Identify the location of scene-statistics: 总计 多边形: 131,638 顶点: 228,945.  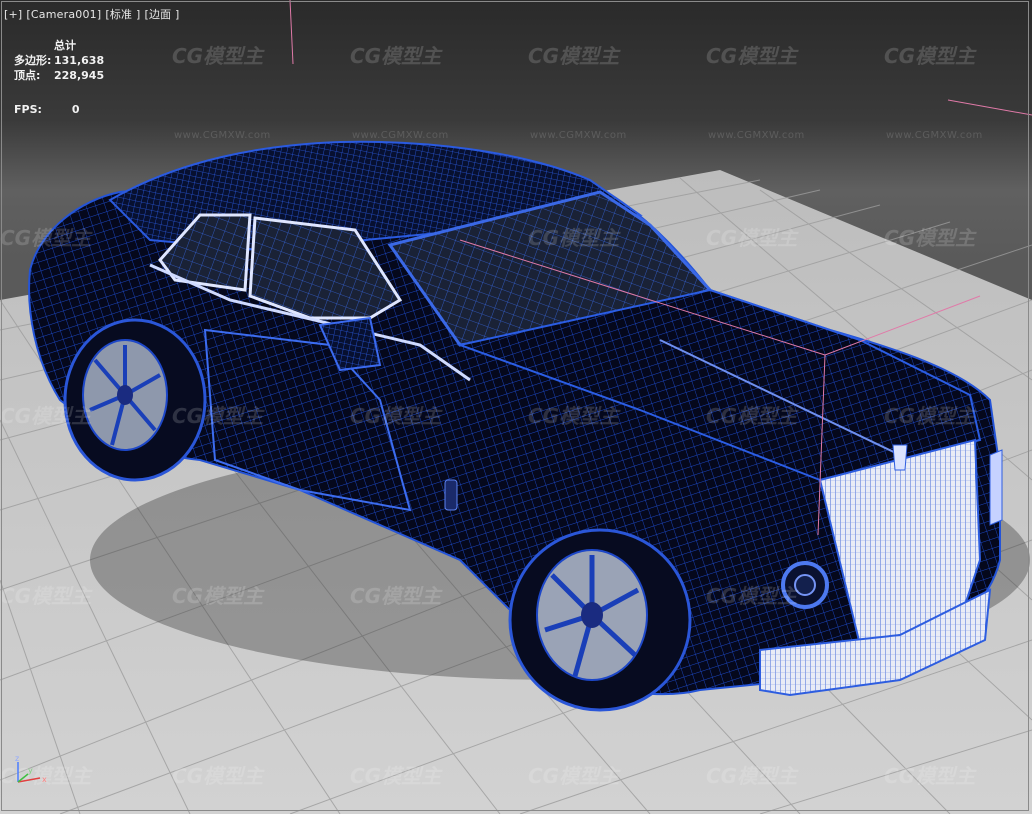
(59, 60).